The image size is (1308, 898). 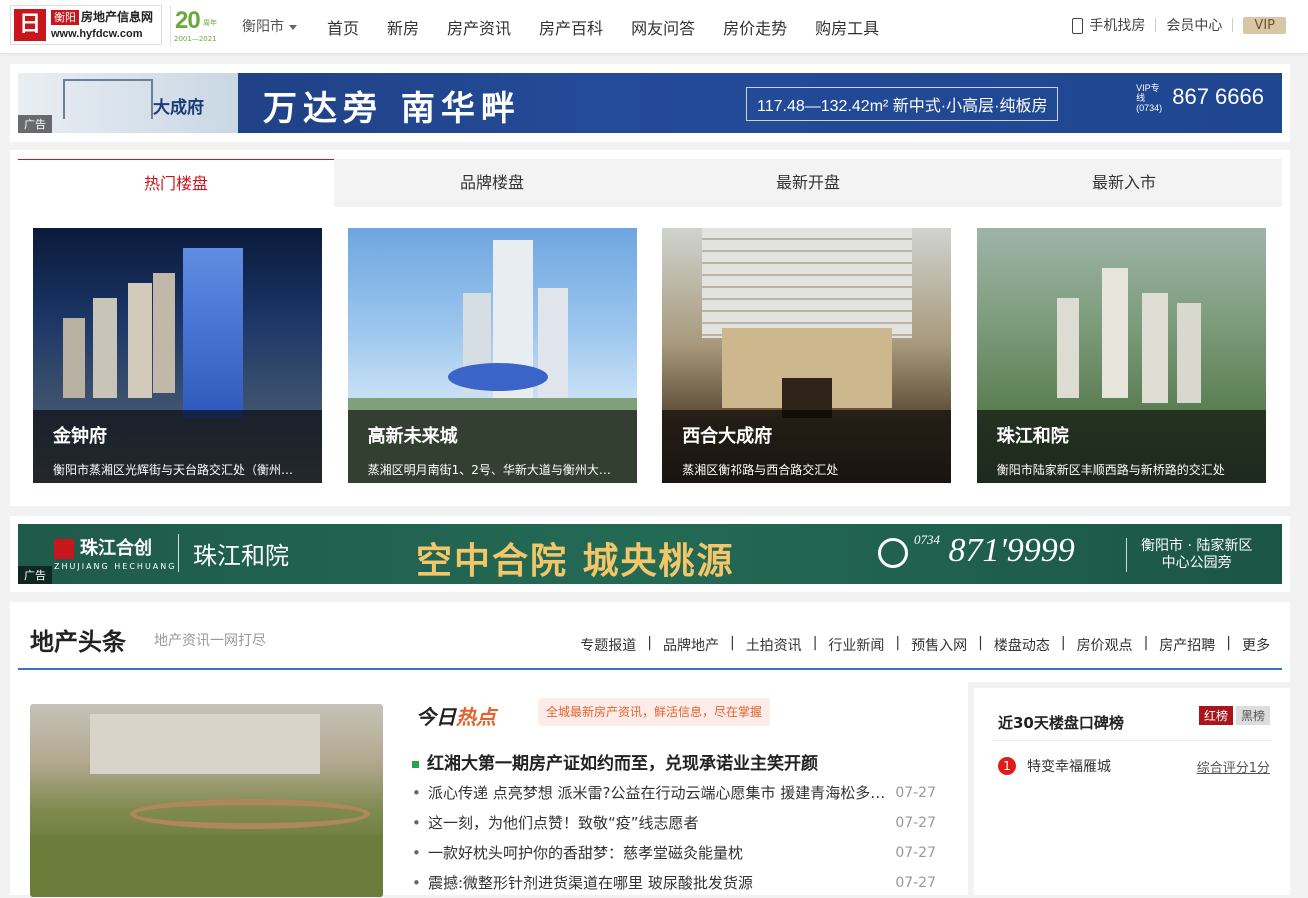 I want to click on hot-title-b: 热点, so click(x=476, y=717).